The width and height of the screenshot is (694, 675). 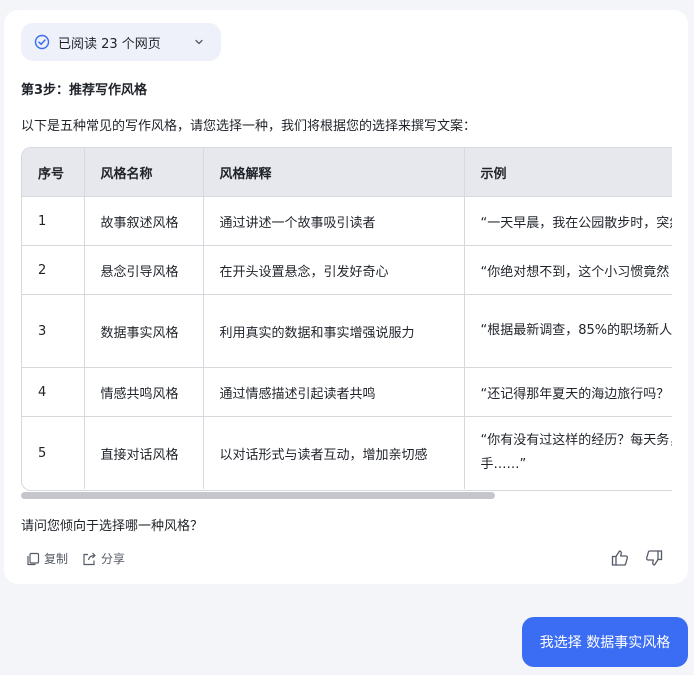 I want to click on table-header-row: 序号 风格名称 风格解释 示例, so click(x=347, y=172).